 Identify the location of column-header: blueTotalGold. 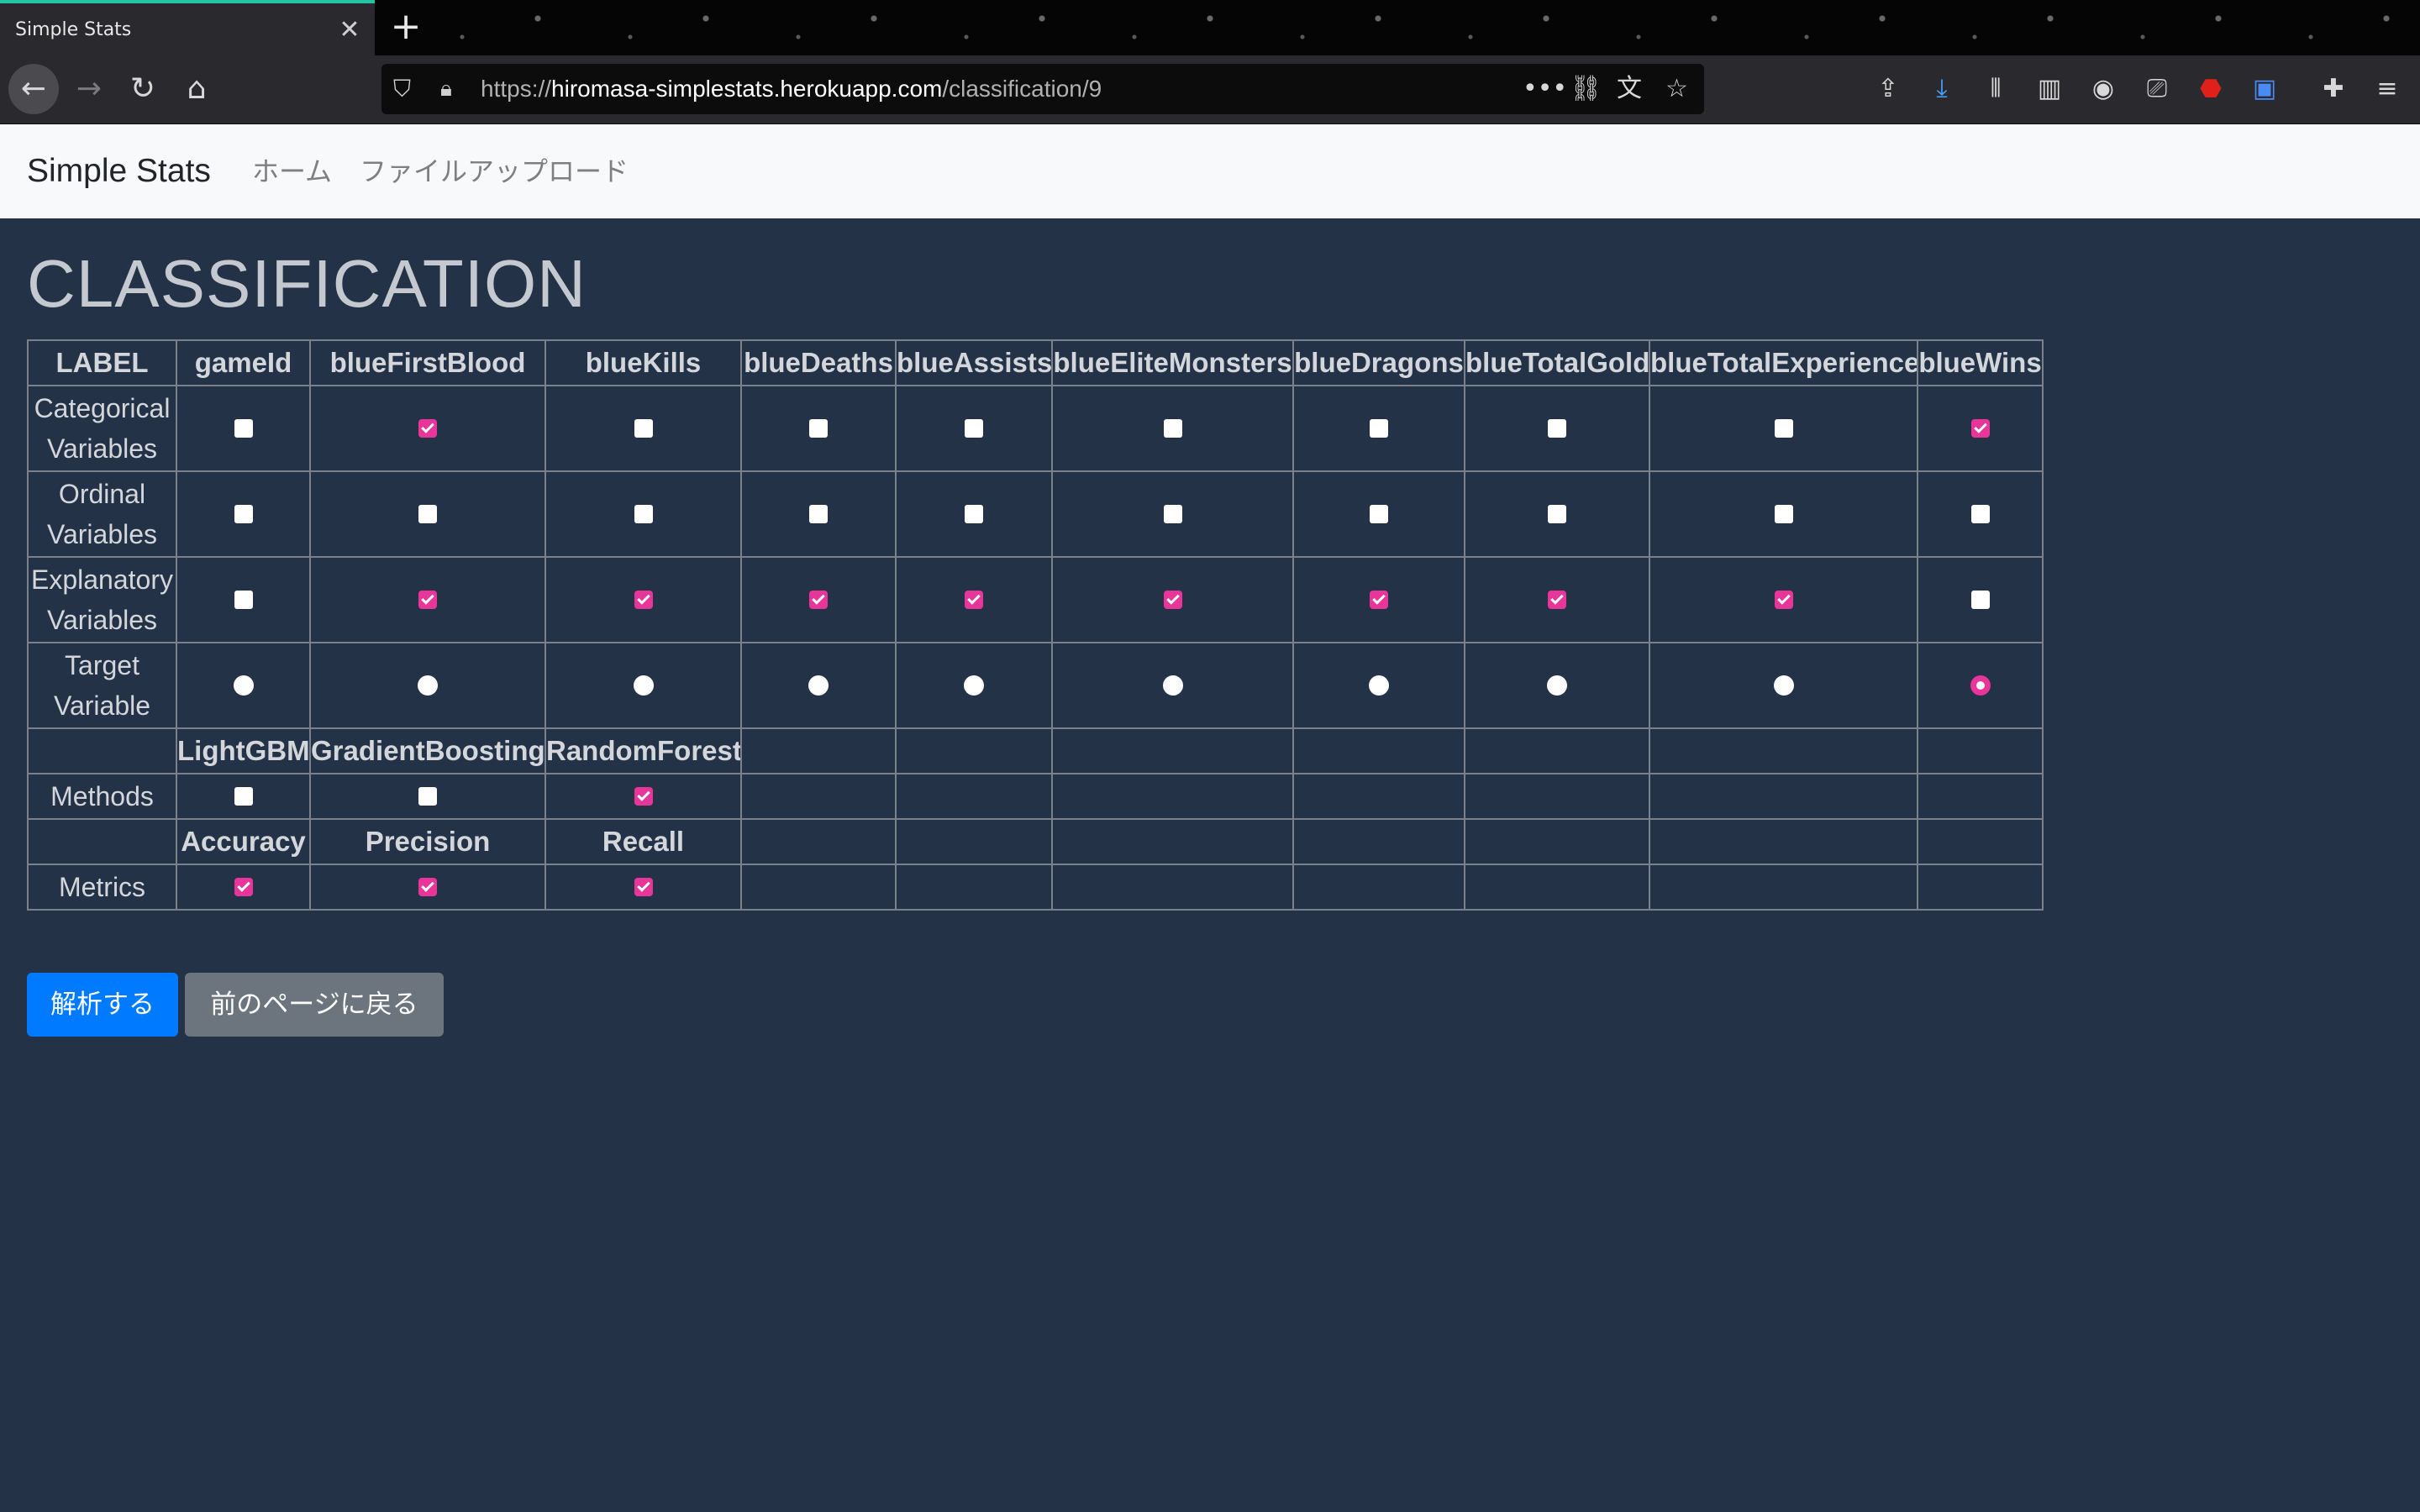
(1557, 362).